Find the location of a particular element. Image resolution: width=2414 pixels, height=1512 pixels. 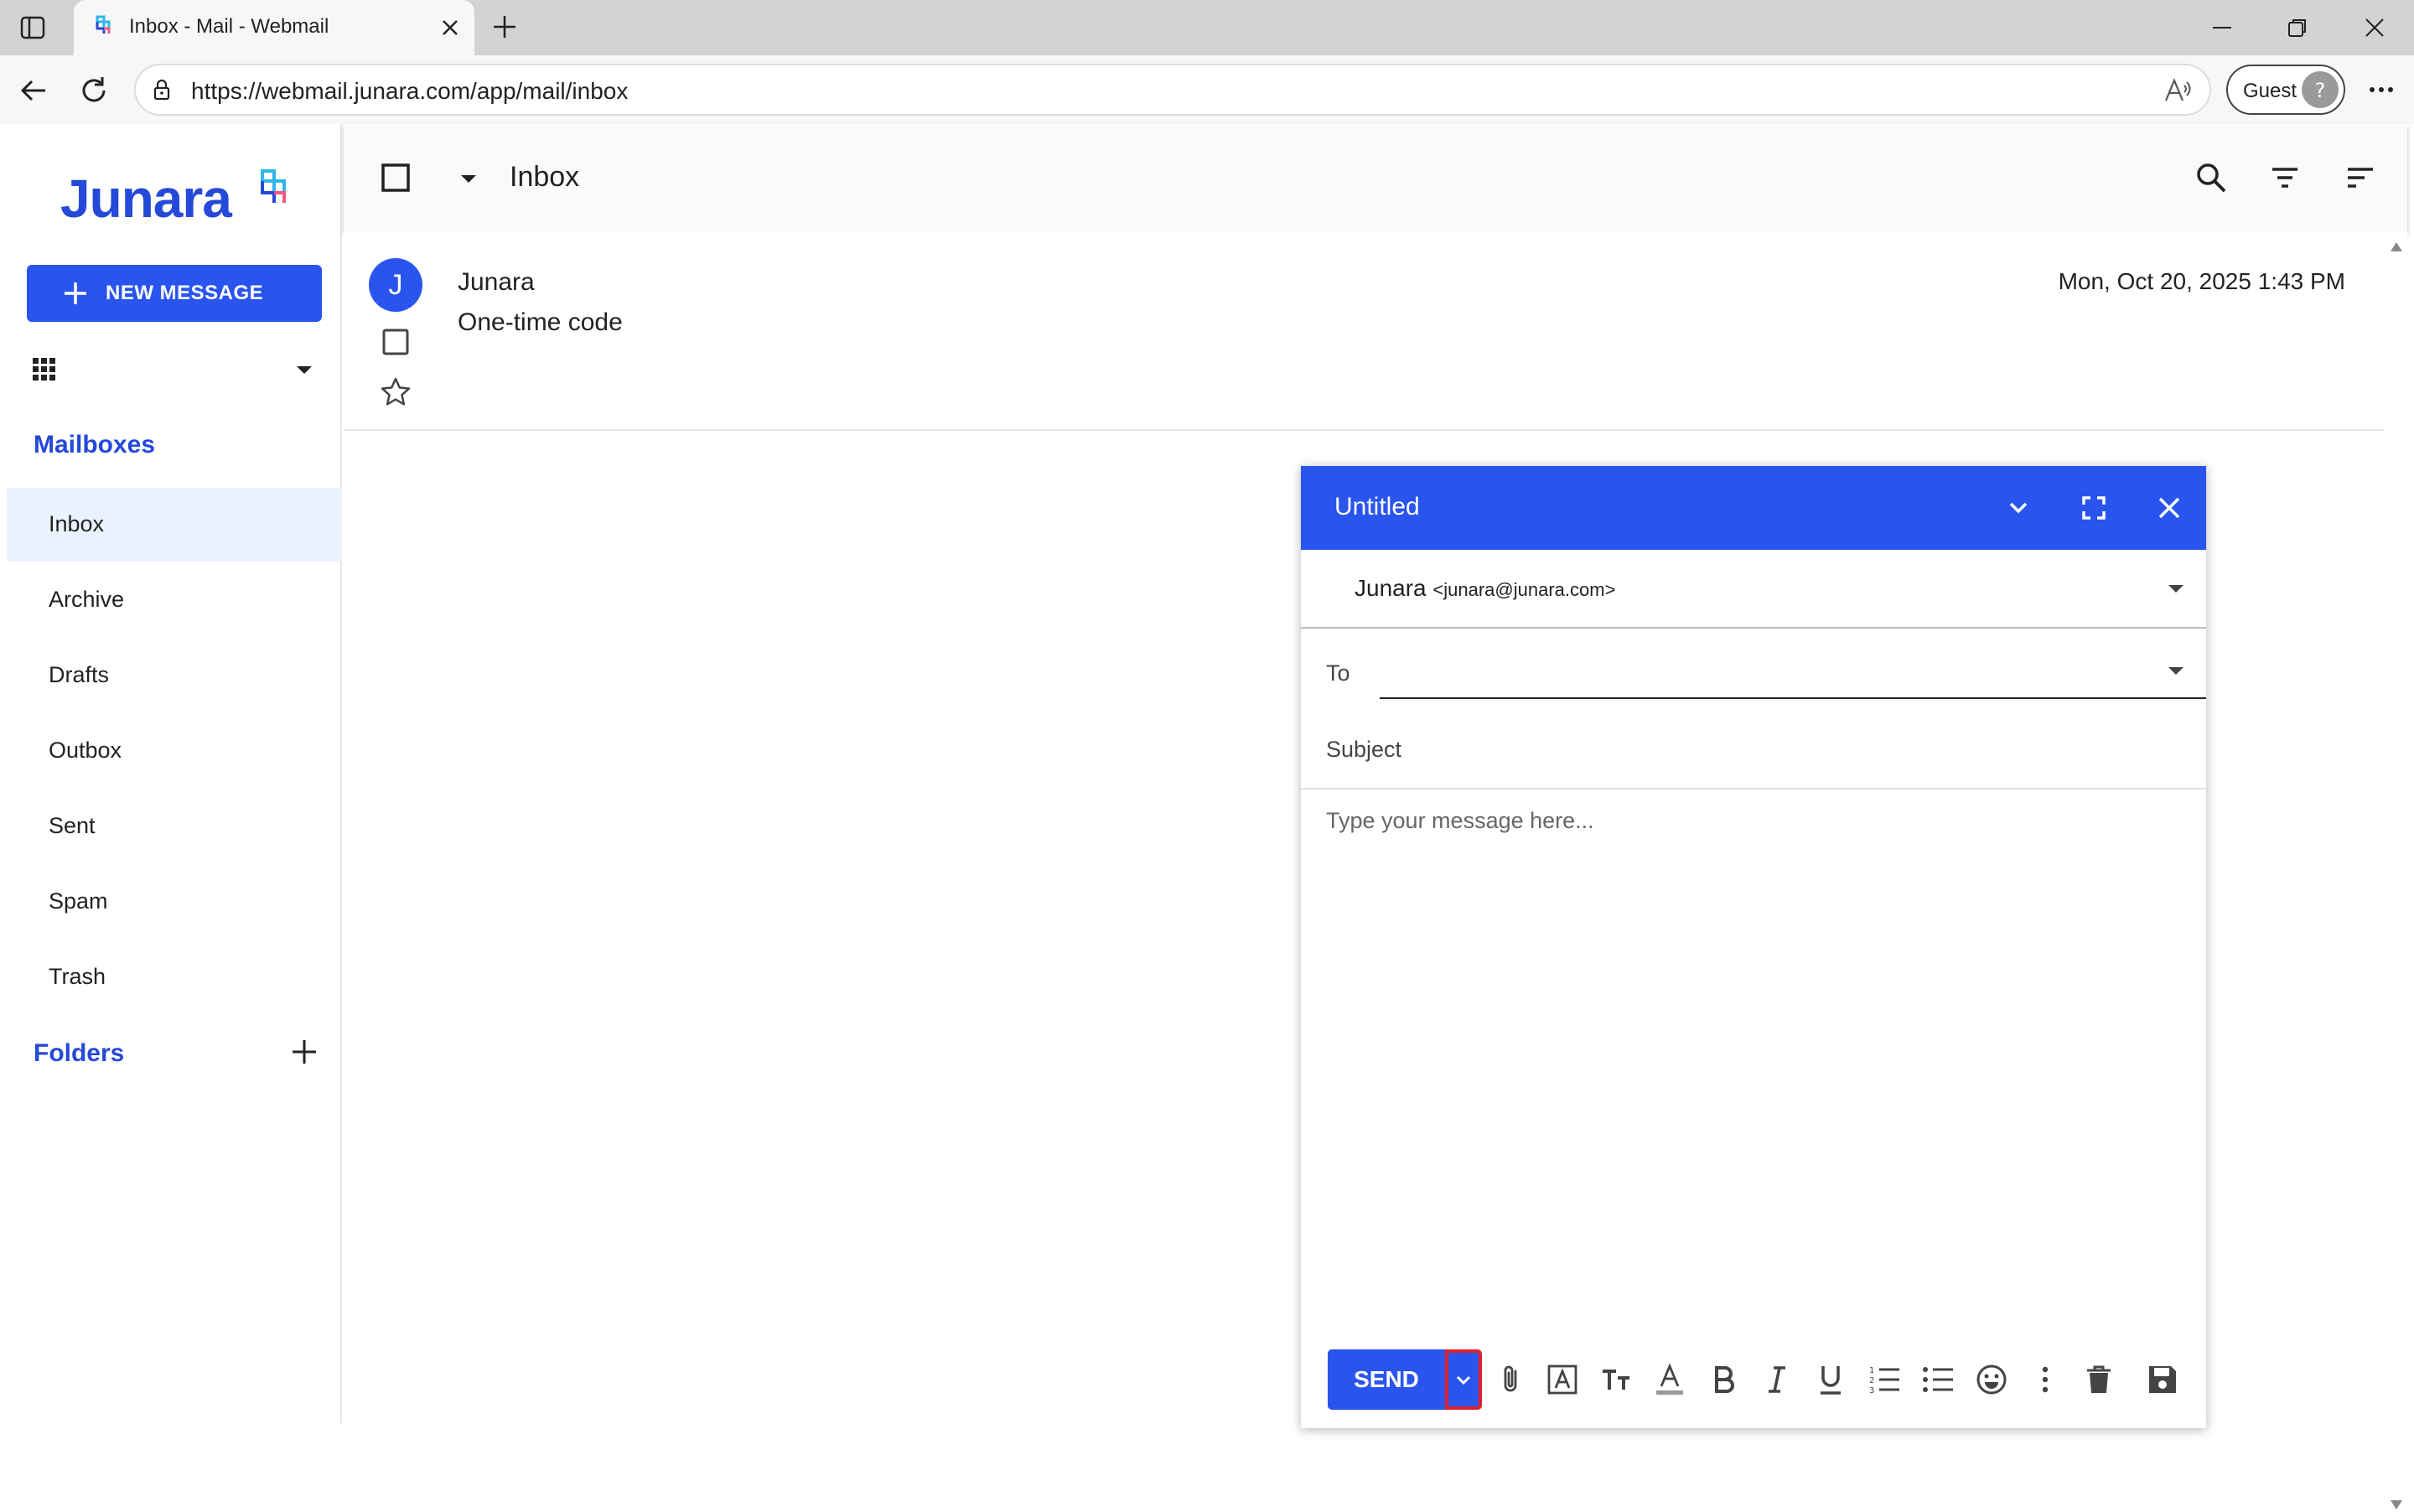

send-options-button is located at coordinates (1464, 1379).